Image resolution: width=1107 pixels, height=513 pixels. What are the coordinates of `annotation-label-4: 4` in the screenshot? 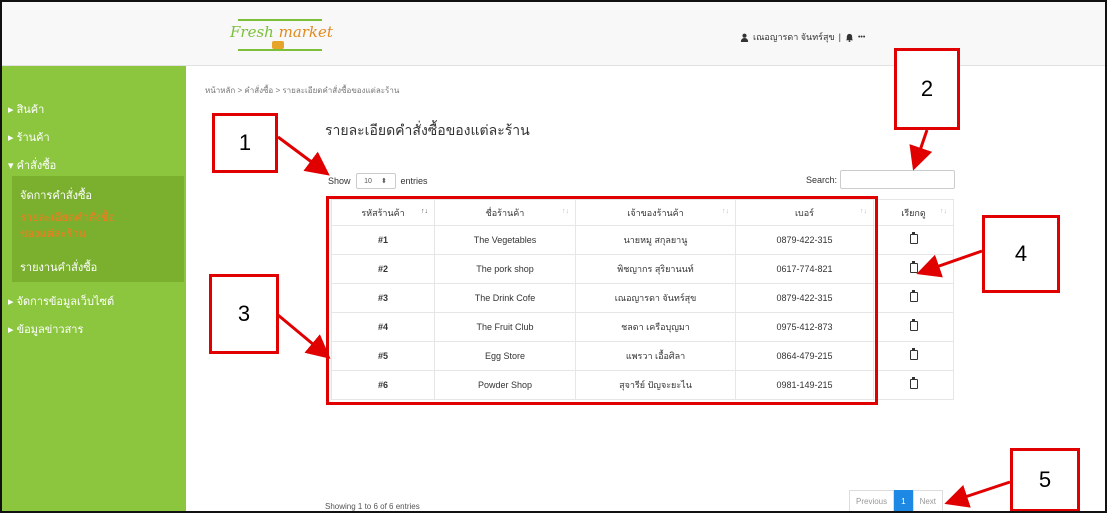 It's located at (1021, 254).